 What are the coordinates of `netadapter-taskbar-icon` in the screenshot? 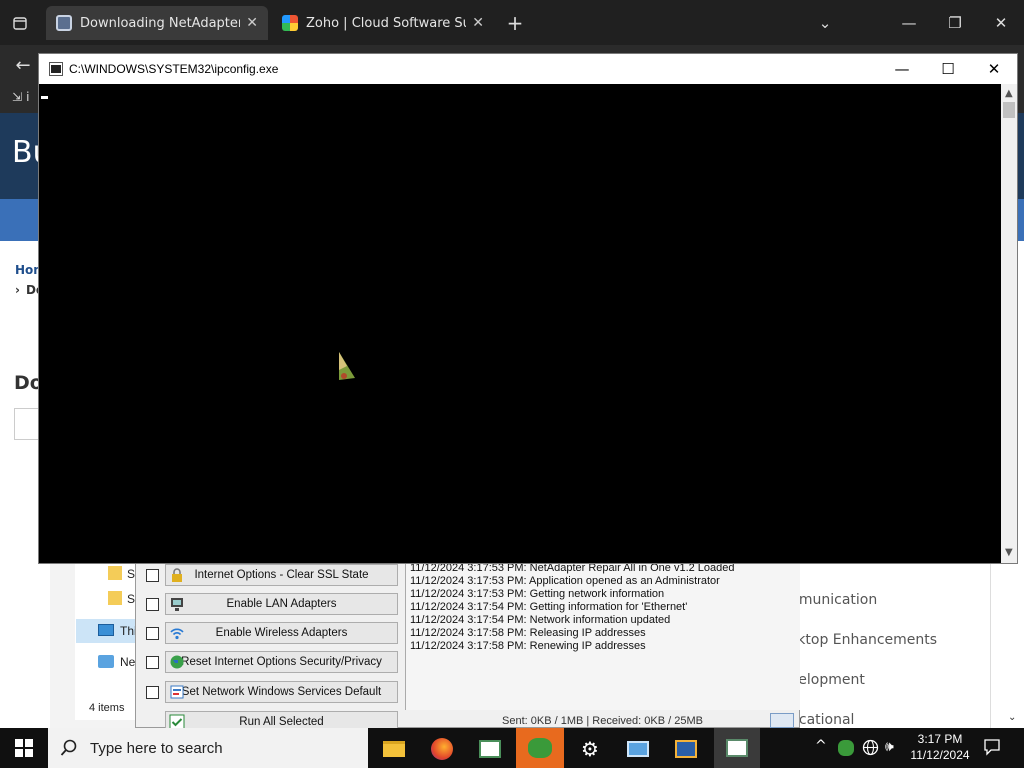 It's located at (540, 748).